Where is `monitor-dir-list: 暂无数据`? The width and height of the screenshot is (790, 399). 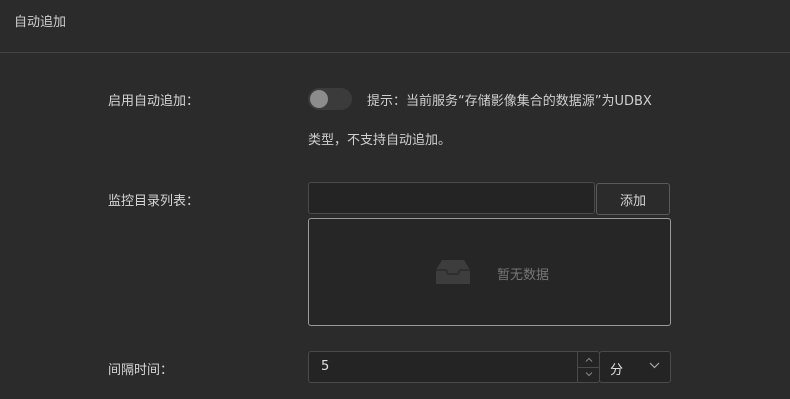
monitor-dir-list: 暂无数据 is located at coordinates (489, 272).